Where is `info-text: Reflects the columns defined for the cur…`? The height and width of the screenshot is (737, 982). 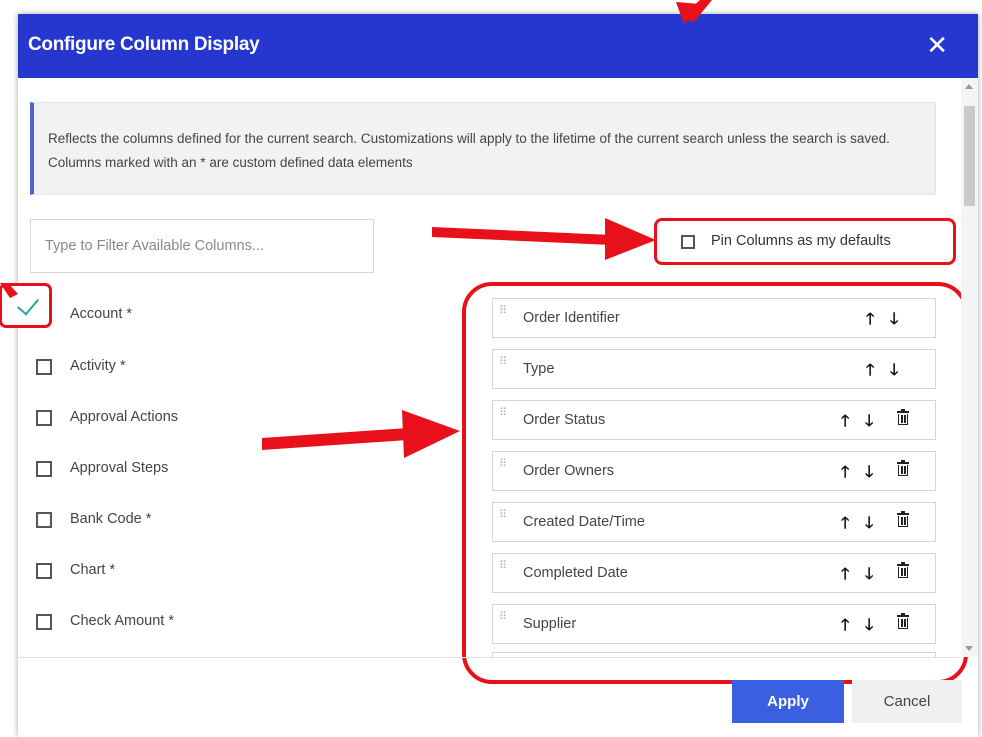 info-text: Reflects the columns defined for the cur… is located at coordinates (469, 150).